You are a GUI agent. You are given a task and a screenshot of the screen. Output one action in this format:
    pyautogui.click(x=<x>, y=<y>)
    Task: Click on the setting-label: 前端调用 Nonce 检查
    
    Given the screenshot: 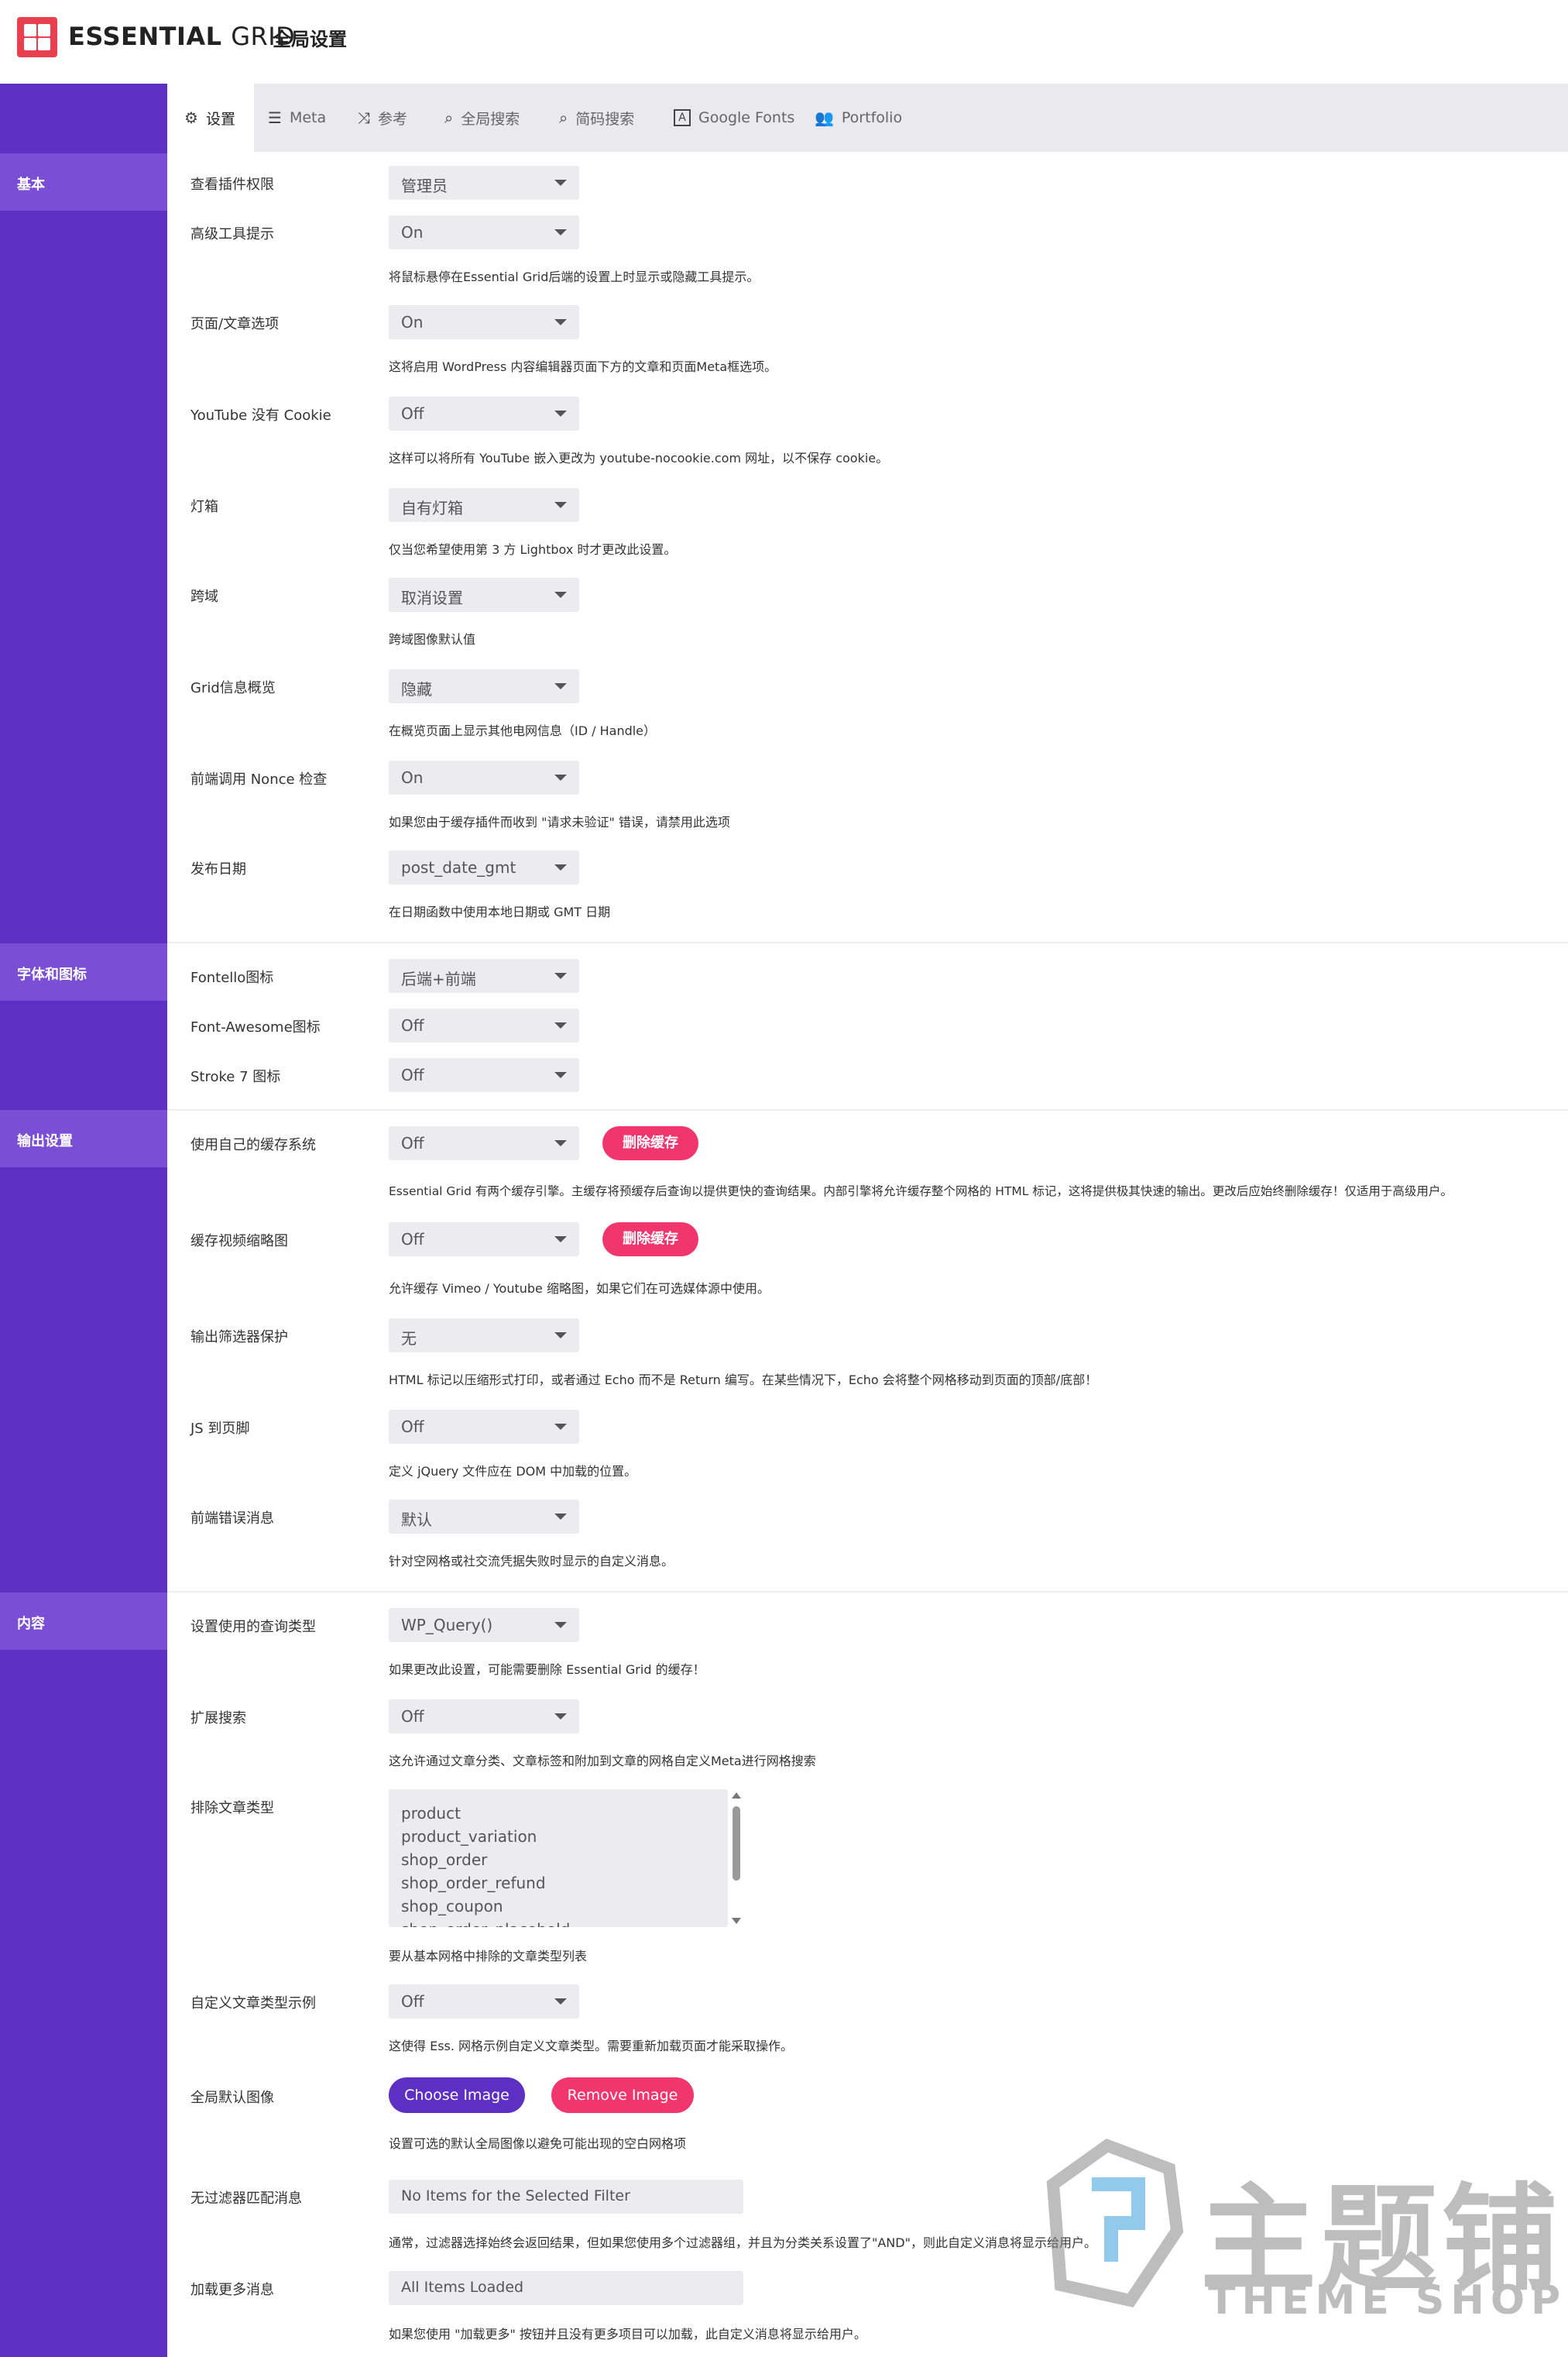 What is the action you would take?
    pyautogui.click(x=259, y=780)
    